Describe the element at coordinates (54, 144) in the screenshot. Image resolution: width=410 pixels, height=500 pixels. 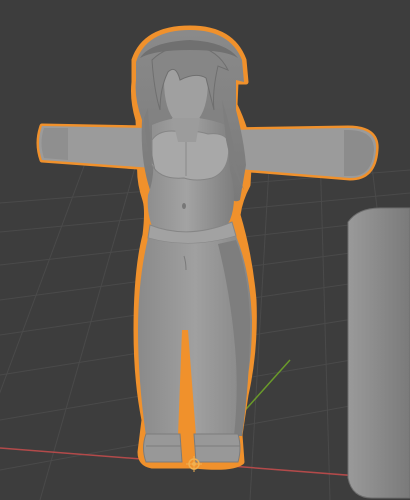
I see `left-sleeve-cuff` at that location.